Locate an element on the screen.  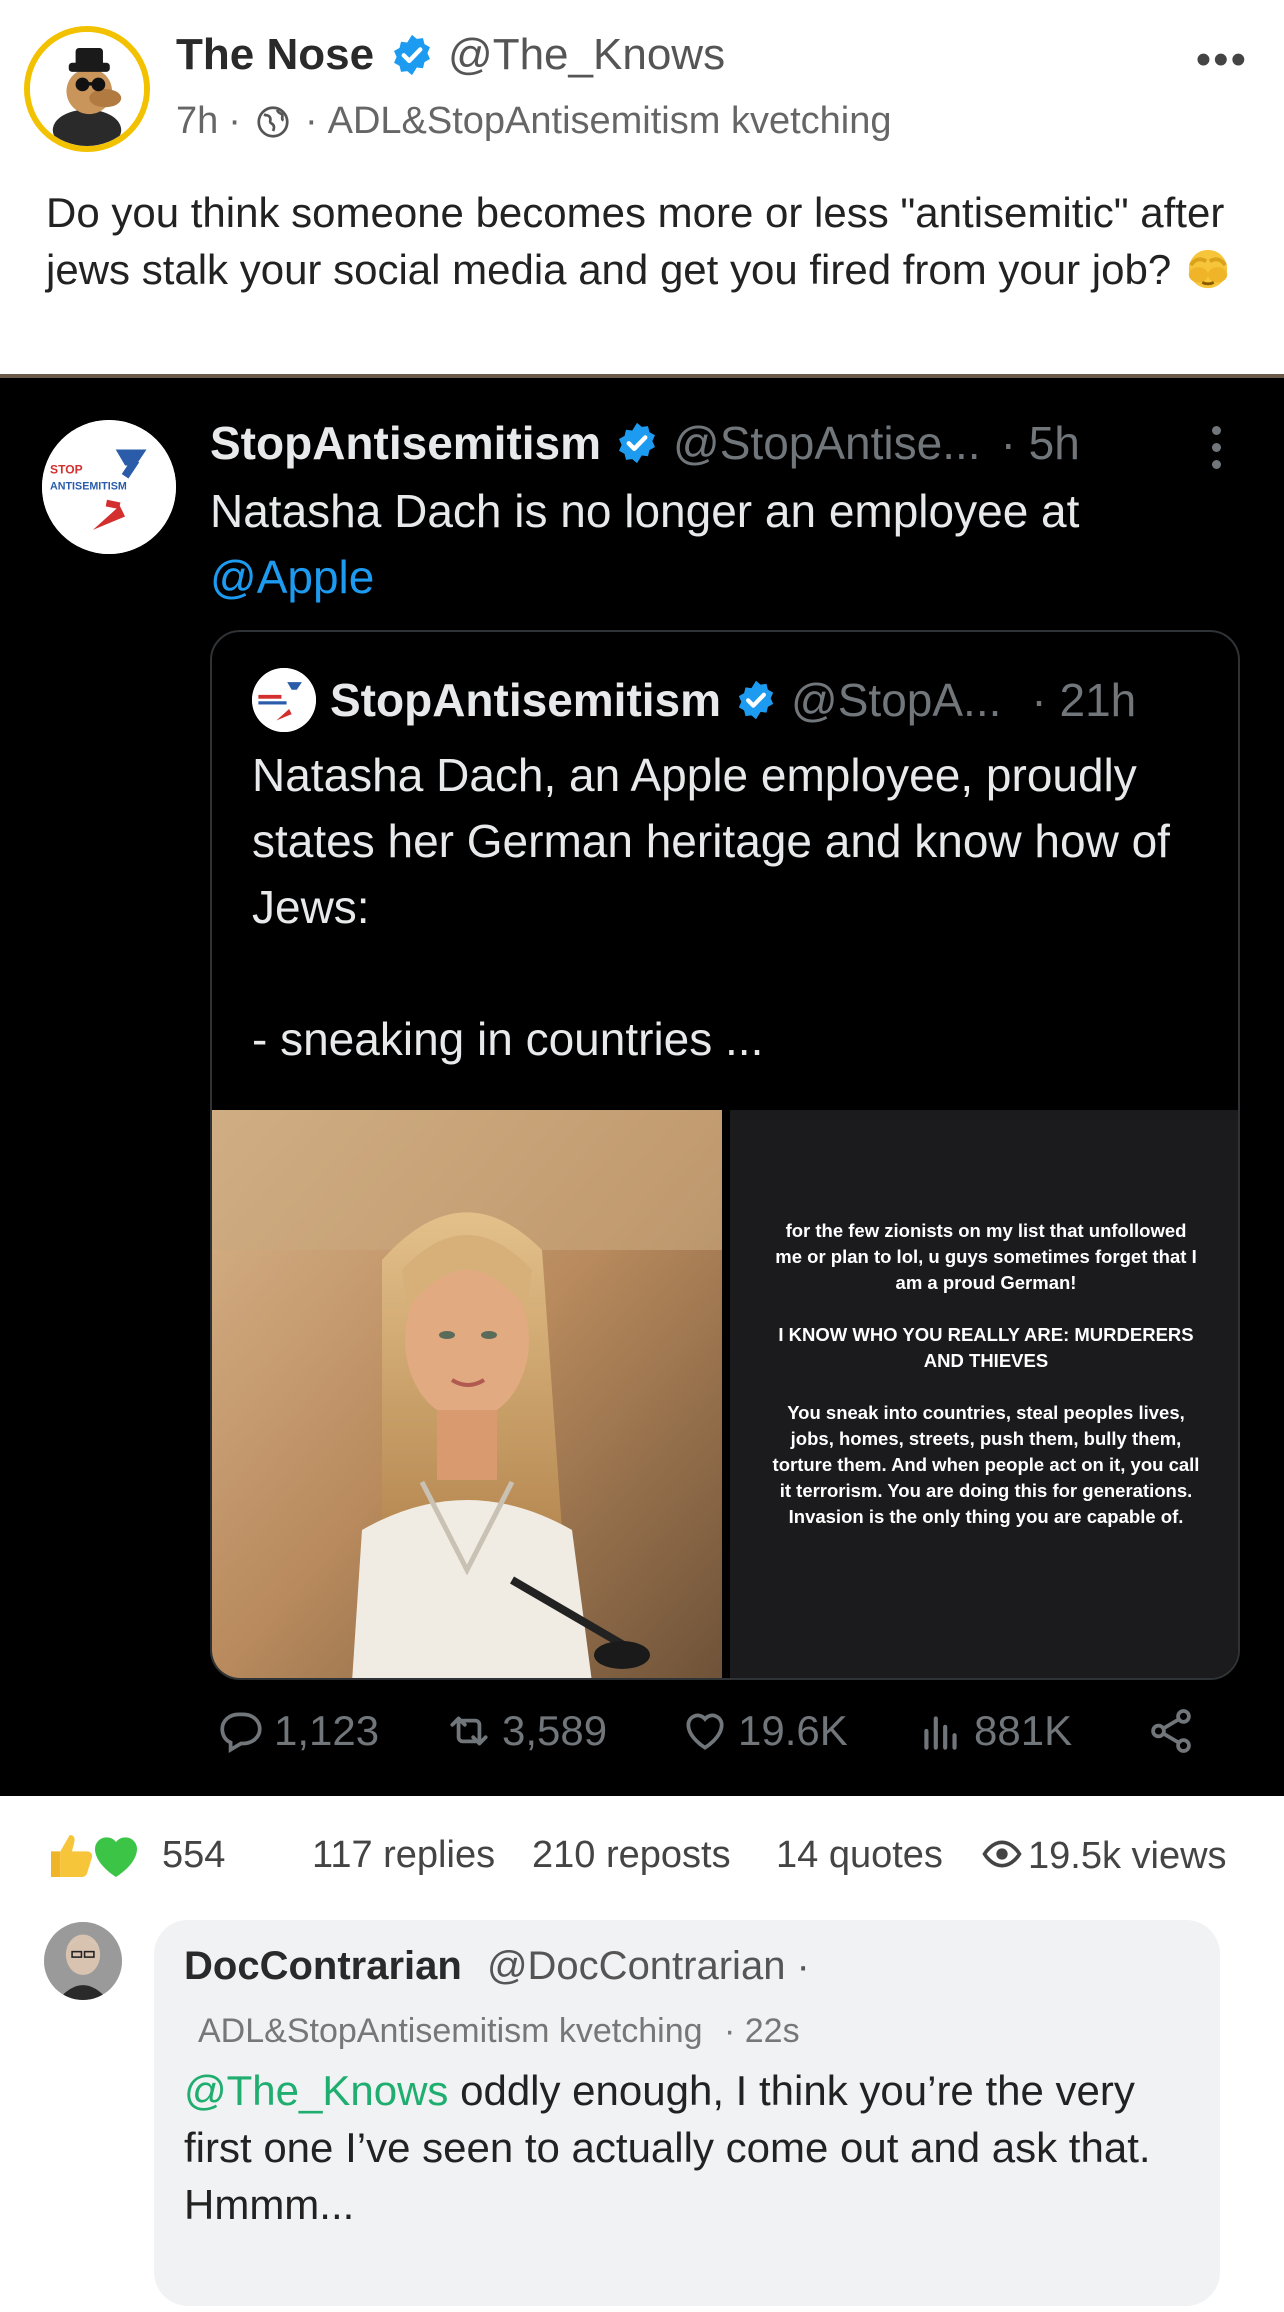
comment-group: ADL&StopAntisemitism kvetching is located at coordinates (450, 2031).